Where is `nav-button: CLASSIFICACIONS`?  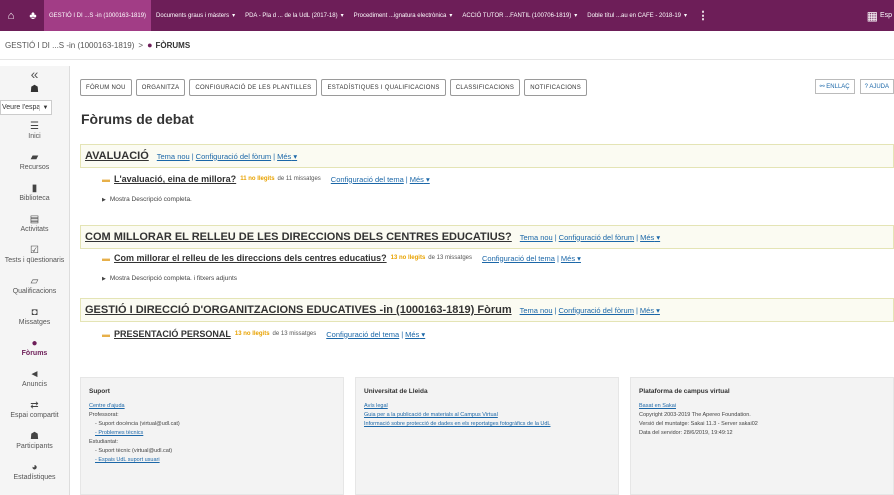 nav-button: CLASSIFICACIONS is located at coordinates (485, 87).